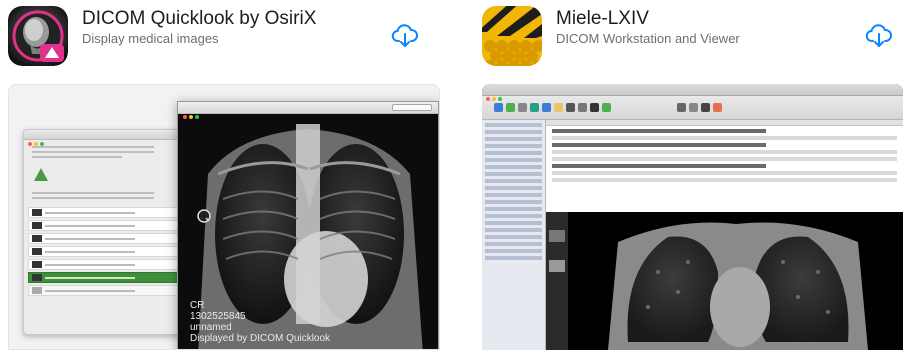 Image resolution: width=903 pixels, height=350 pixels. Describe the element at coordinates (648, 38) in the screenshot. I see `app-subtitle: DICOM Workstation and Viewer` at that location.